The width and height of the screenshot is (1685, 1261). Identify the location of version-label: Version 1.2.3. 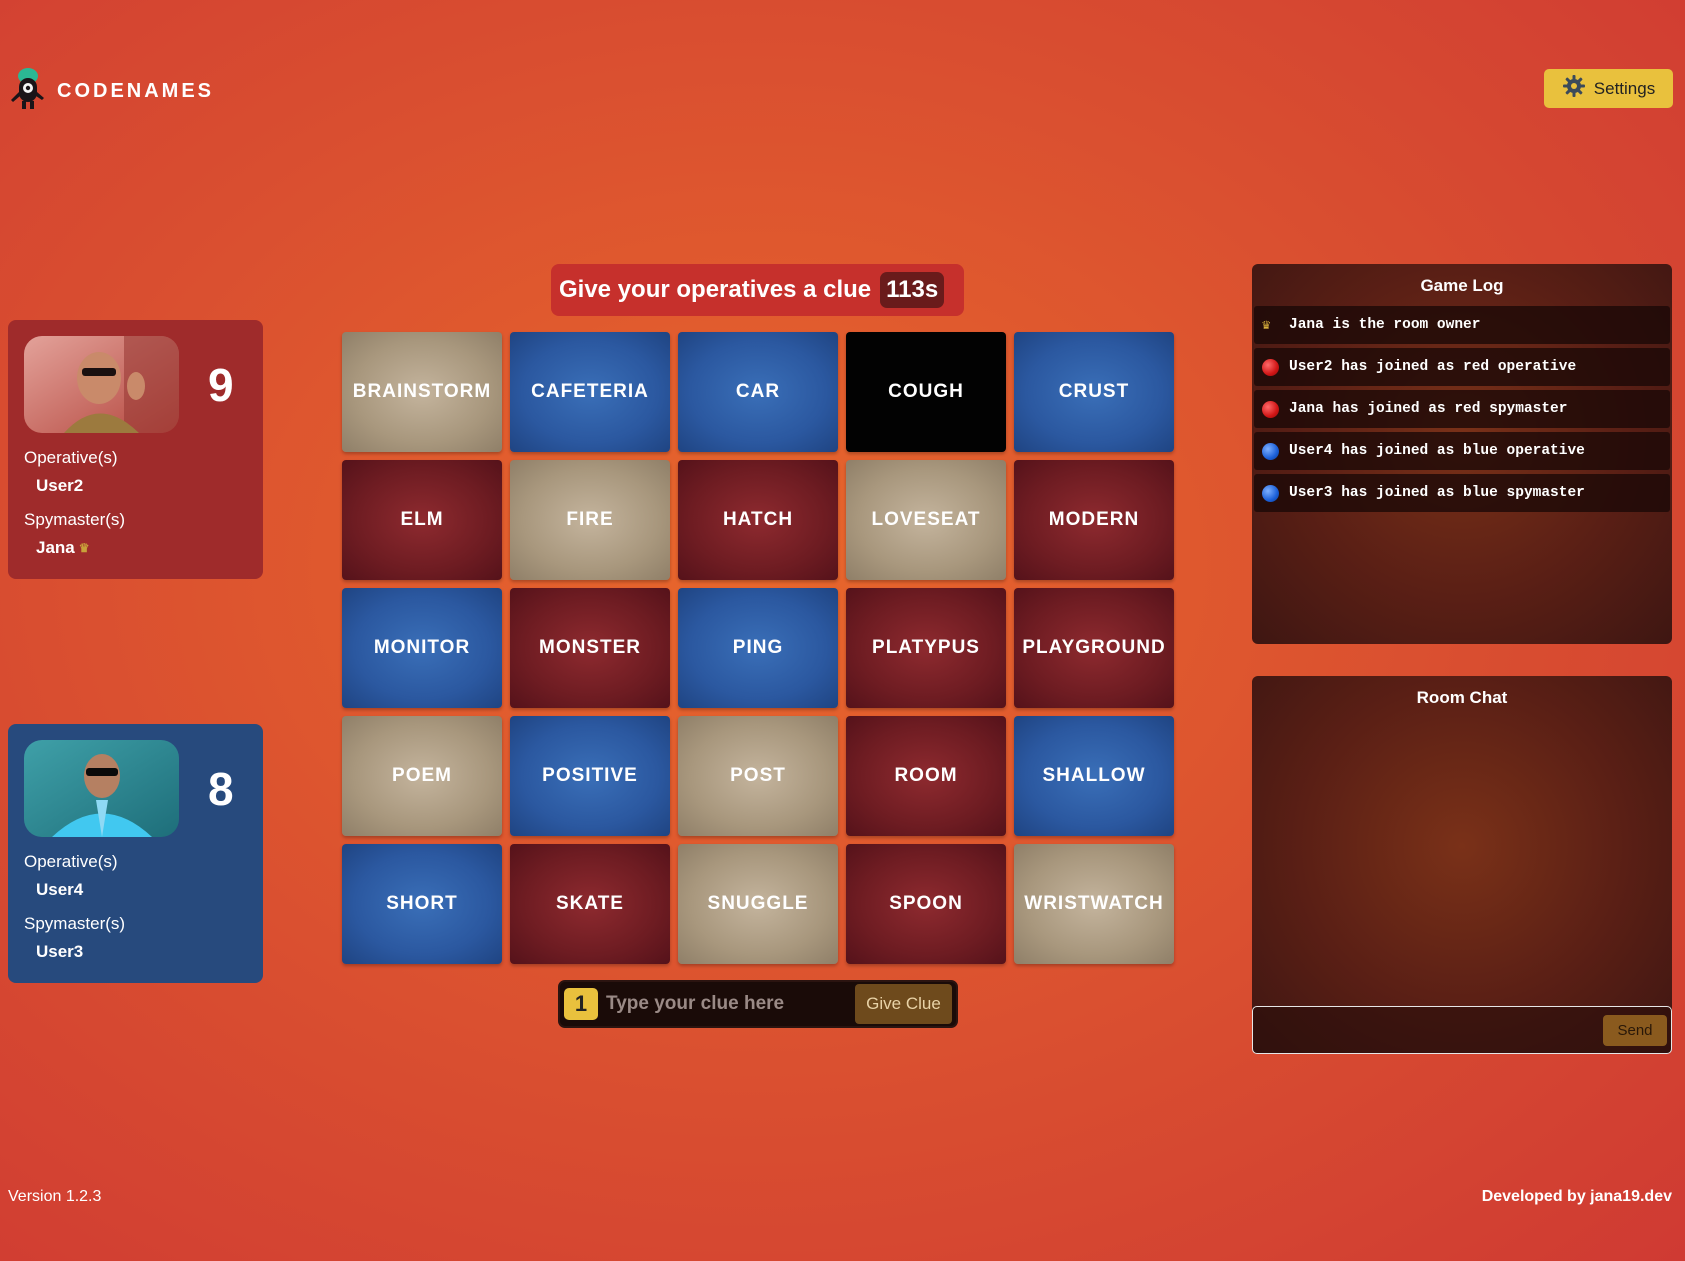
(55, 1196).